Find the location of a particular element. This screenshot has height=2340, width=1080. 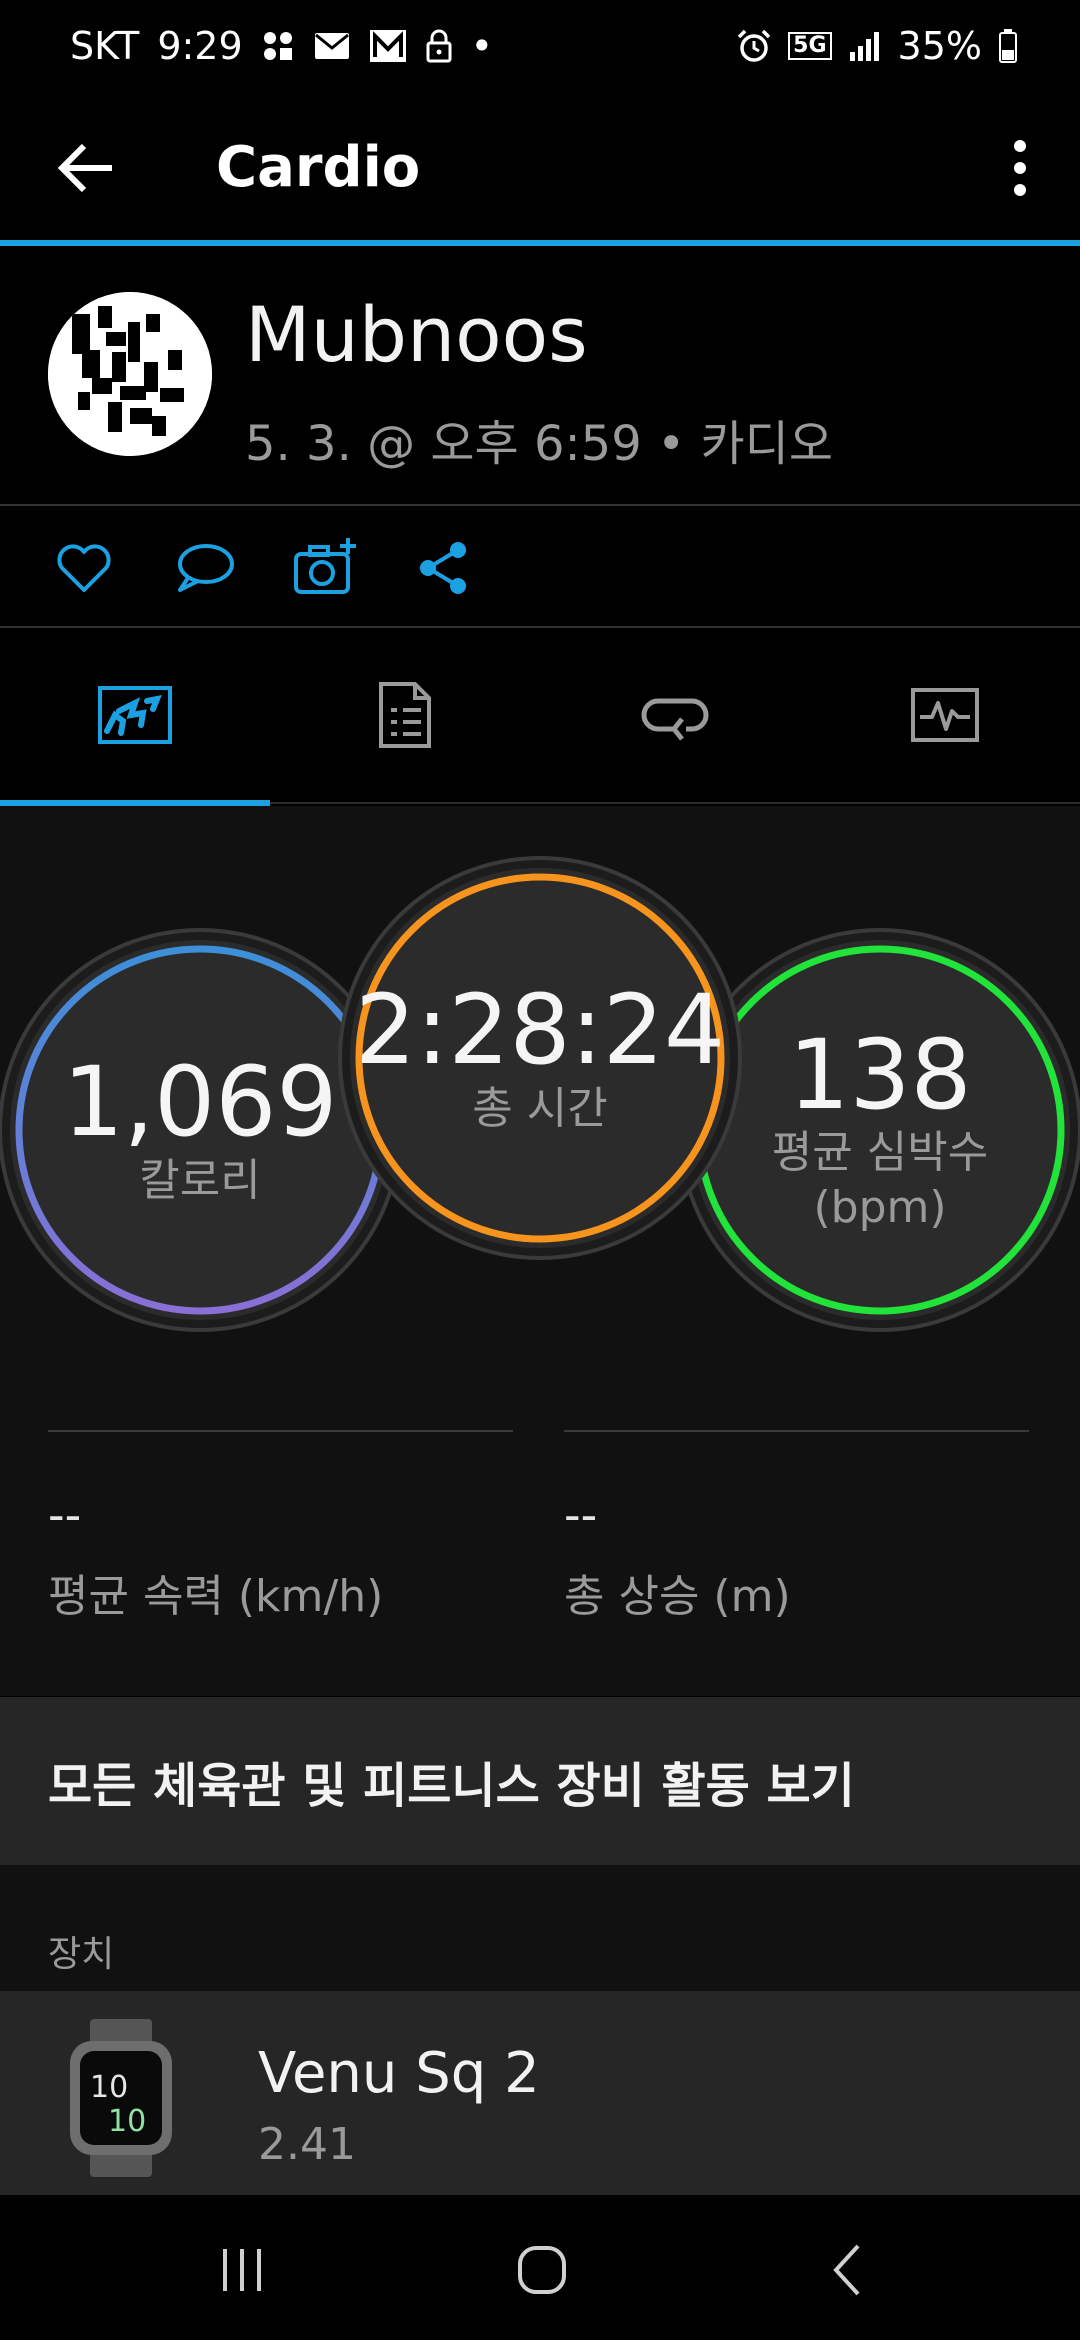

watch-face-hours: 10 is located at coordinates (109, 2087).